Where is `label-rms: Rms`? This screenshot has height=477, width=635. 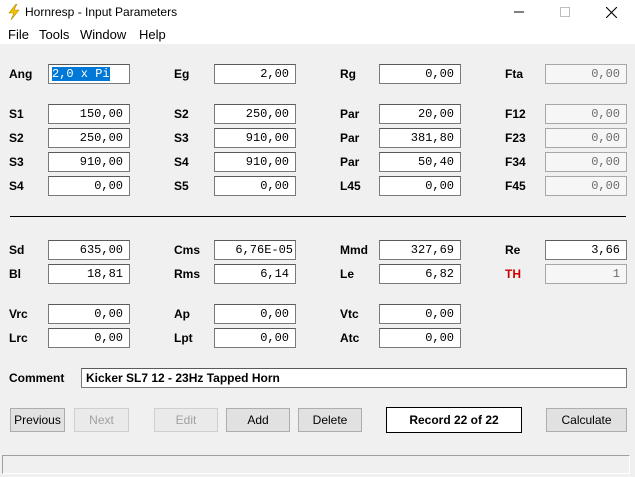 label-rms: Rms is located at coordinates (187, 274).